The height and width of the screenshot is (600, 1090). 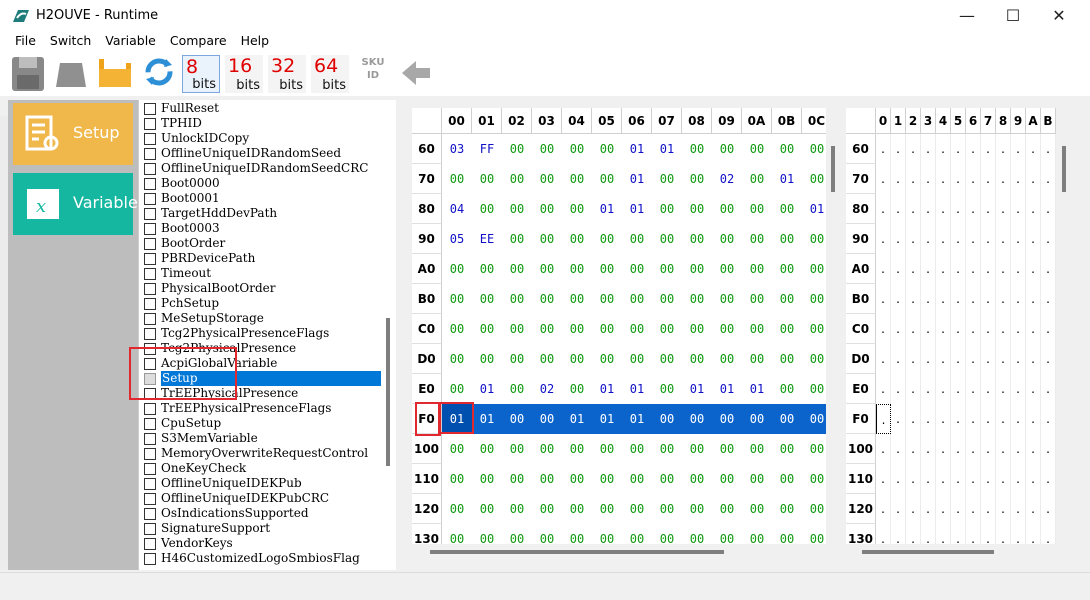 What do you see at coordinates (70, 41) in the screenshot?
I see `menu-switch: Switch` at bounding box center [70, 41].